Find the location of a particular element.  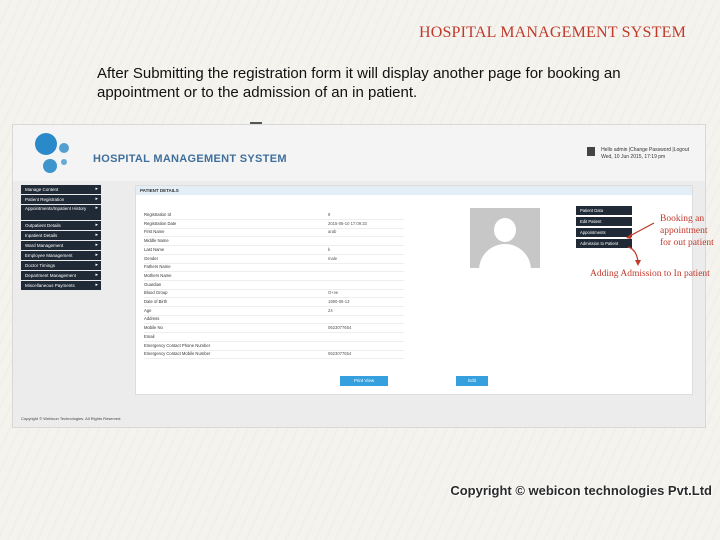

nav-item-outpatient: Outpatient Details ▸ is located at coordinates (61, 225).